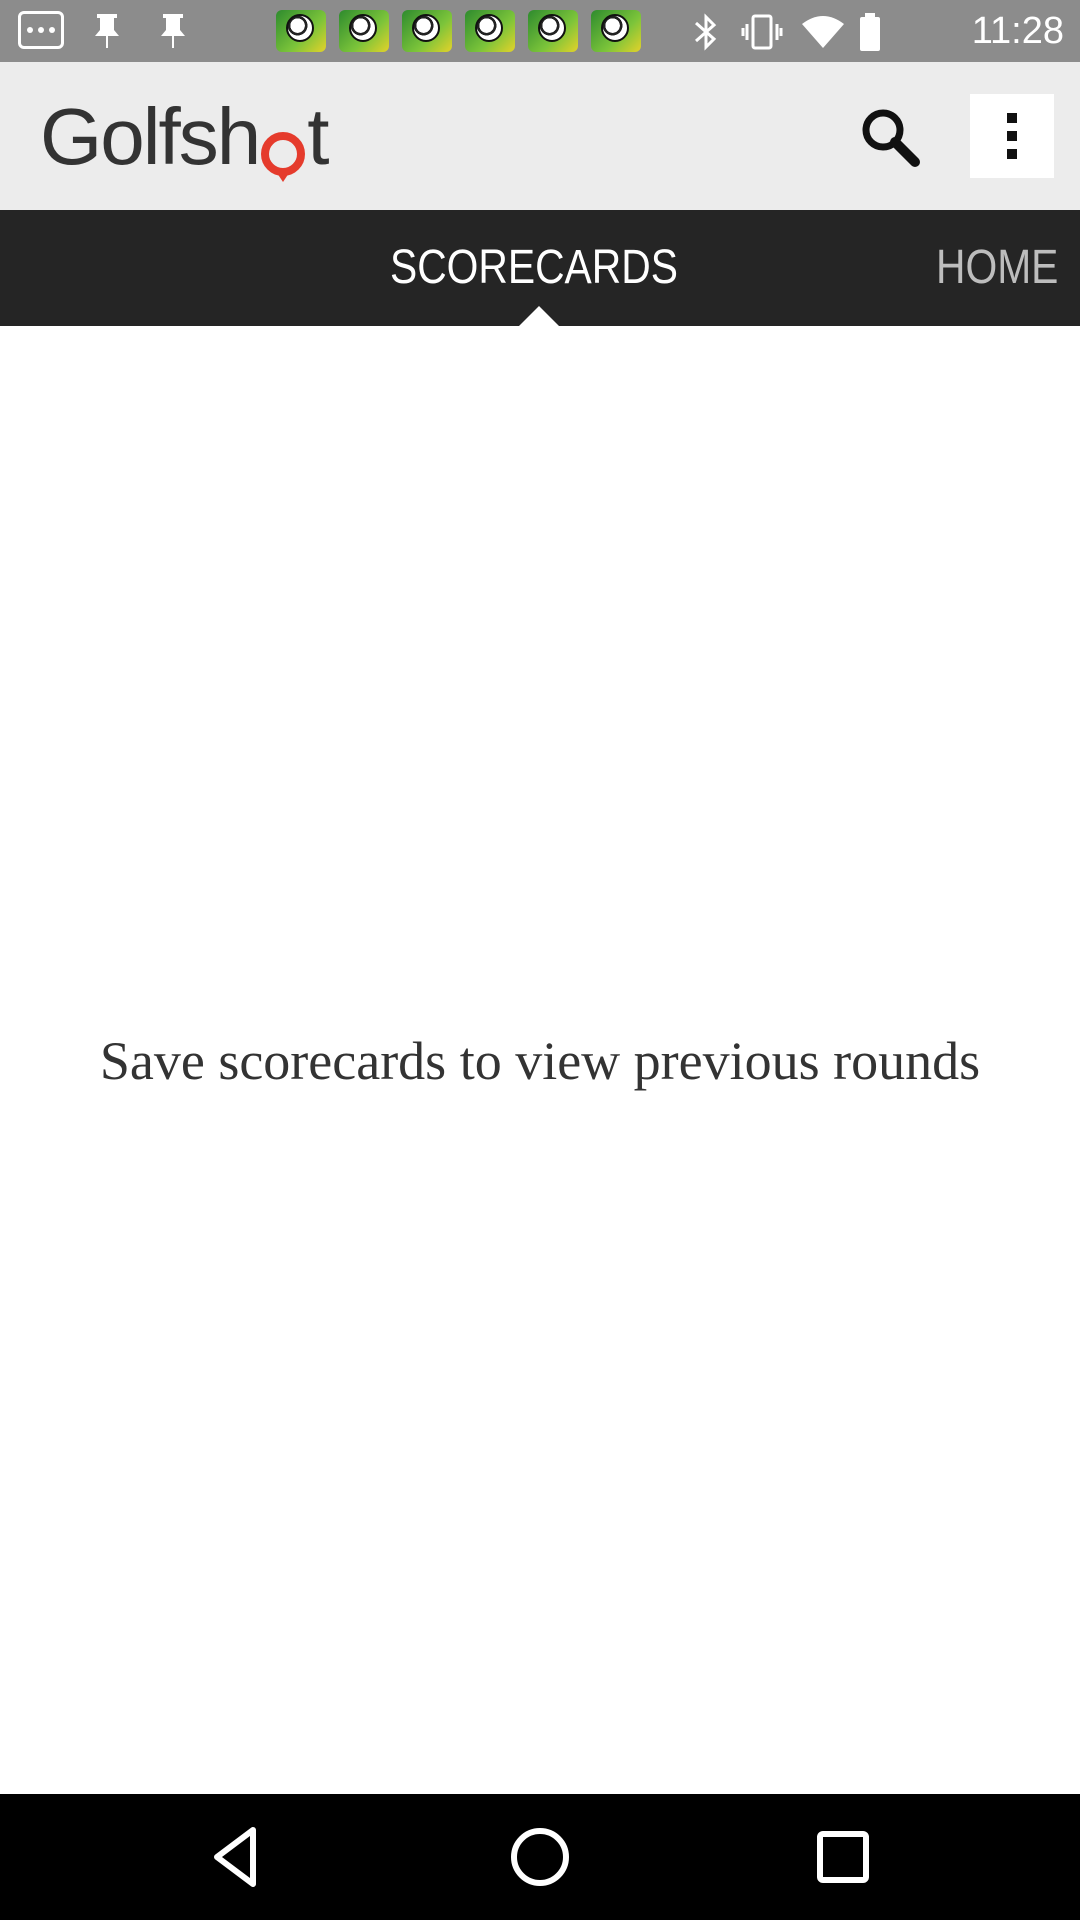 The image size is (1080, 1920). I want to click on wifi-icon, so click(823, 32).